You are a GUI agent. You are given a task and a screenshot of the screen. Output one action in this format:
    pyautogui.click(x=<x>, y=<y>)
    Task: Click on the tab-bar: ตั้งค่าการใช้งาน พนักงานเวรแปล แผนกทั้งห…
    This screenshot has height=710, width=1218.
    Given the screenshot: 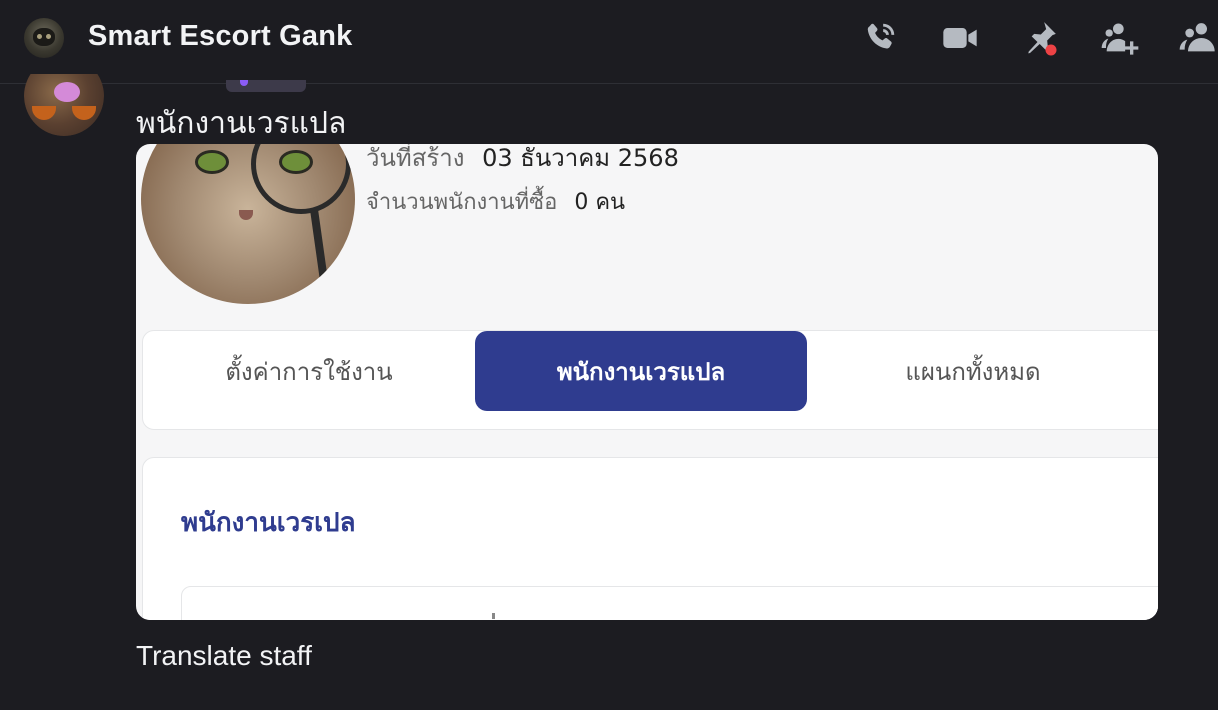 What is the action you would take?
    pyautogui.click(x=650, y=380)
    